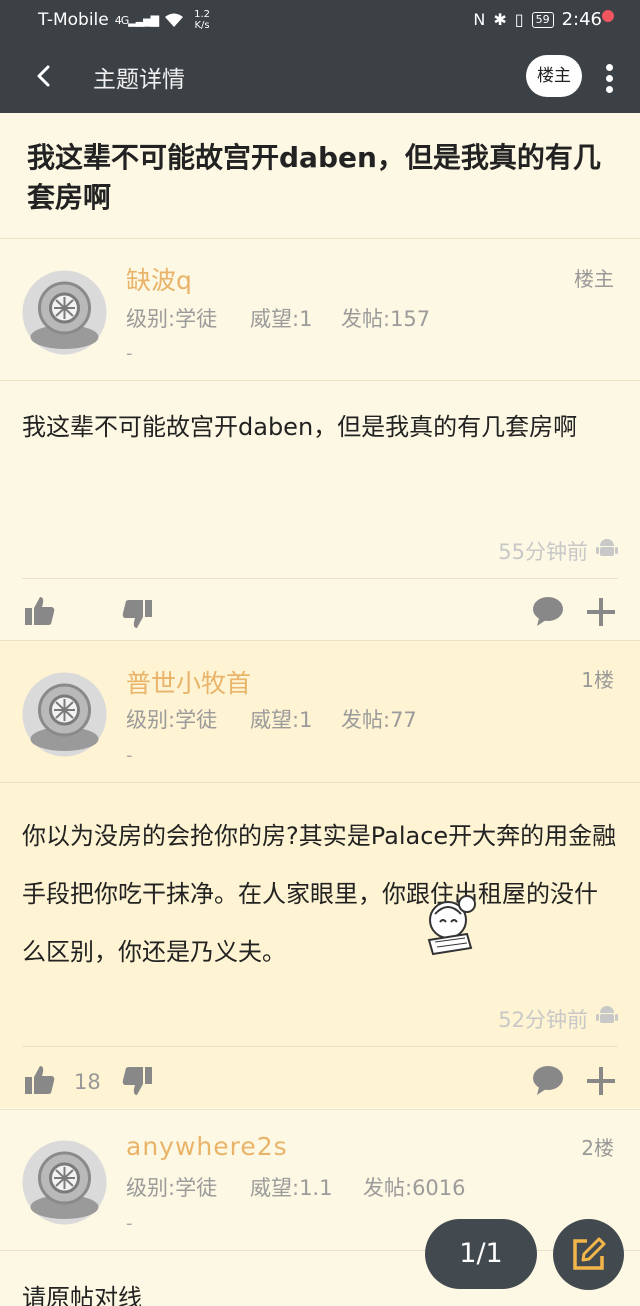 The height and width of the screenshot is (1306, 640). I want to click on reply-edit-button, so click(588, 1254).